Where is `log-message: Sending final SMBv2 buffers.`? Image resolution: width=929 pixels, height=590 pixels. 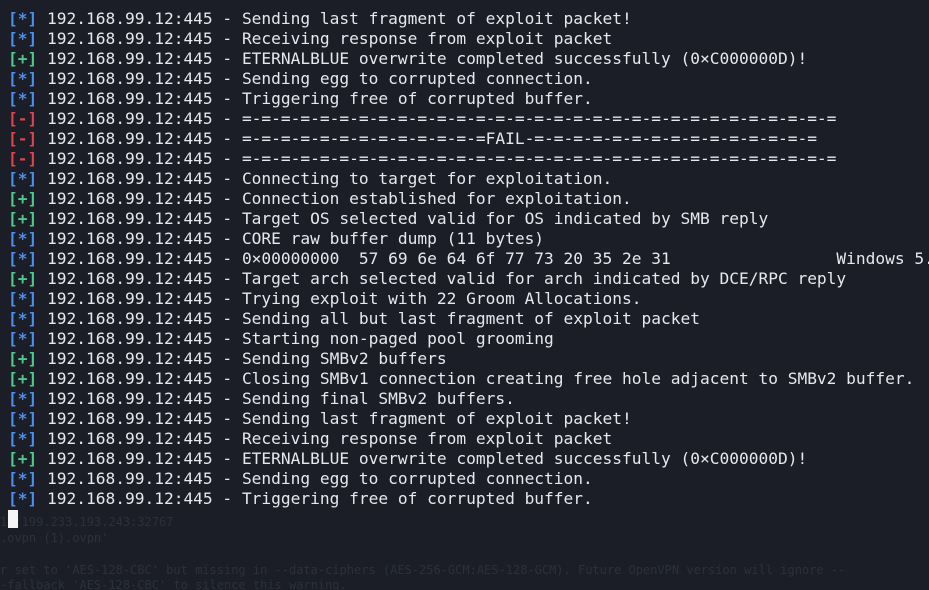
log-message: Sending final SMBv2 buffers. is located at coordinates (378, 398).